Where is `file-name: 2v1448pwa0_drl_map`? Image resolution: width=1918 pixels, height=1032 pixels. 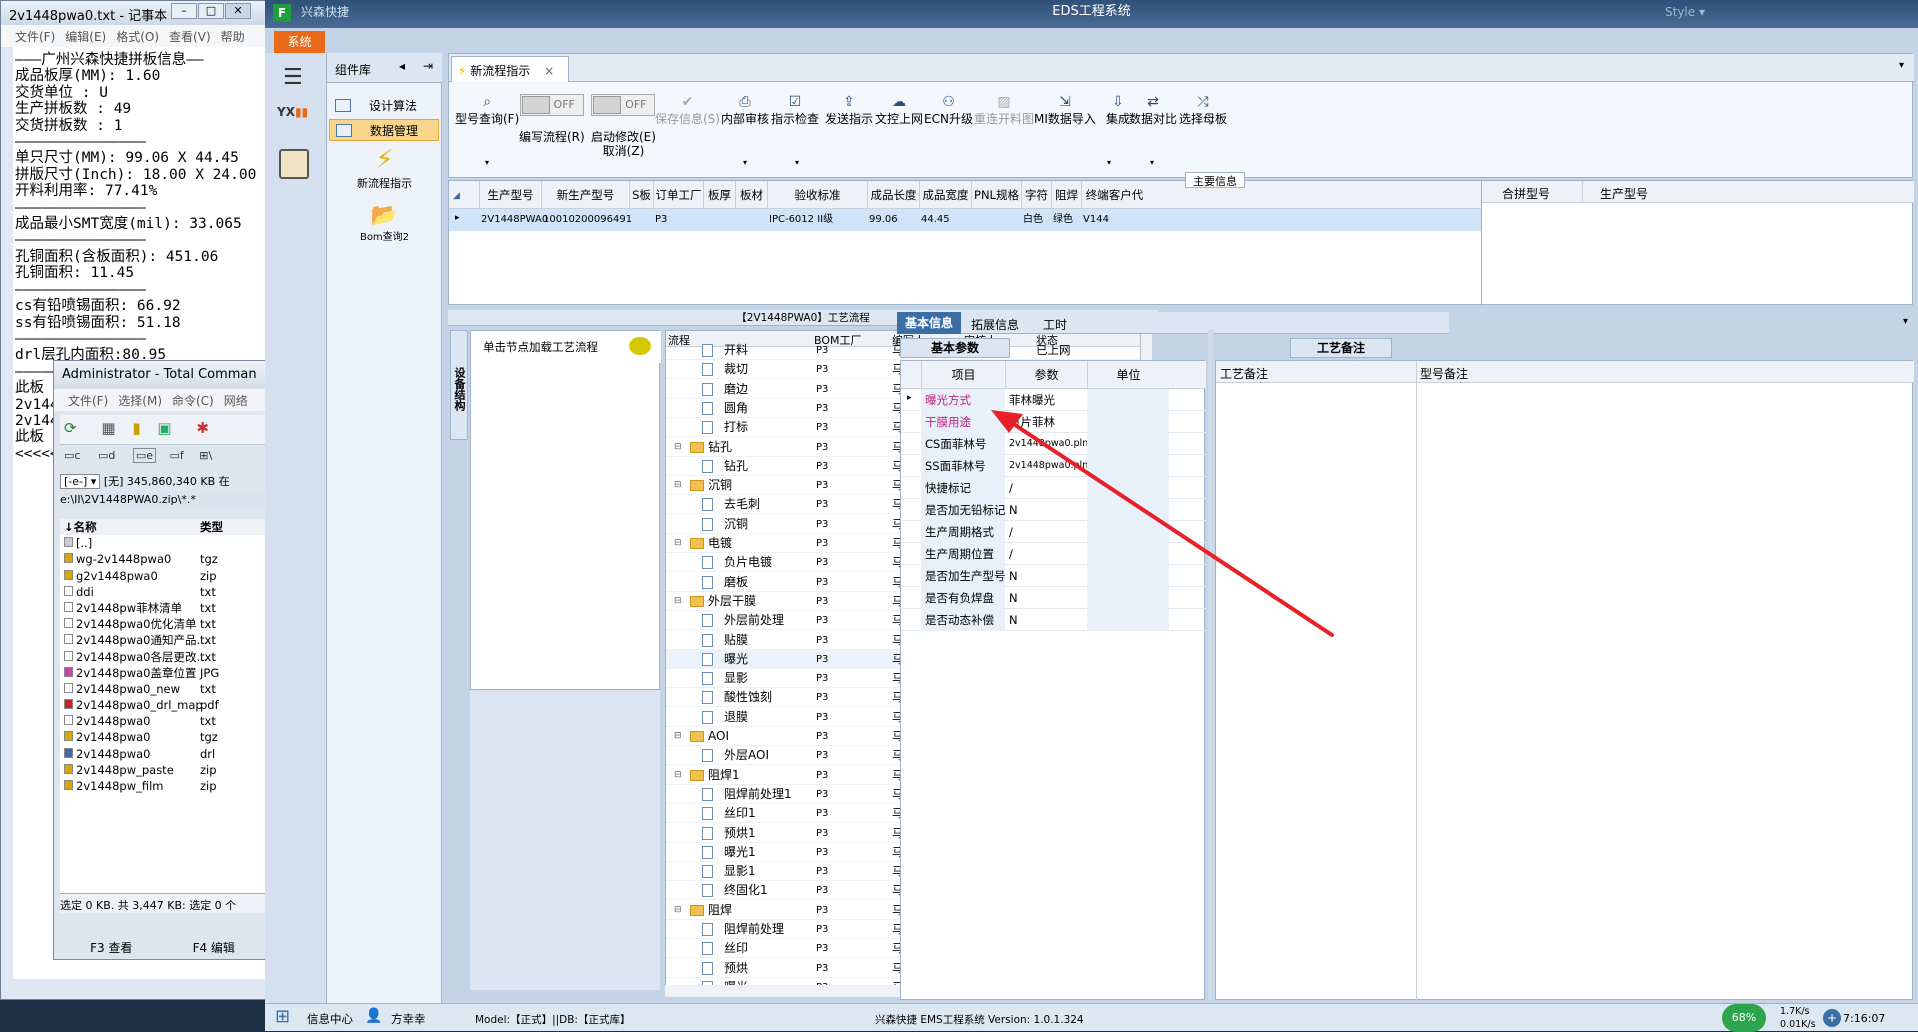 file-name: 2v1448pwa0_drl_map is located at coordinates (139, 705).